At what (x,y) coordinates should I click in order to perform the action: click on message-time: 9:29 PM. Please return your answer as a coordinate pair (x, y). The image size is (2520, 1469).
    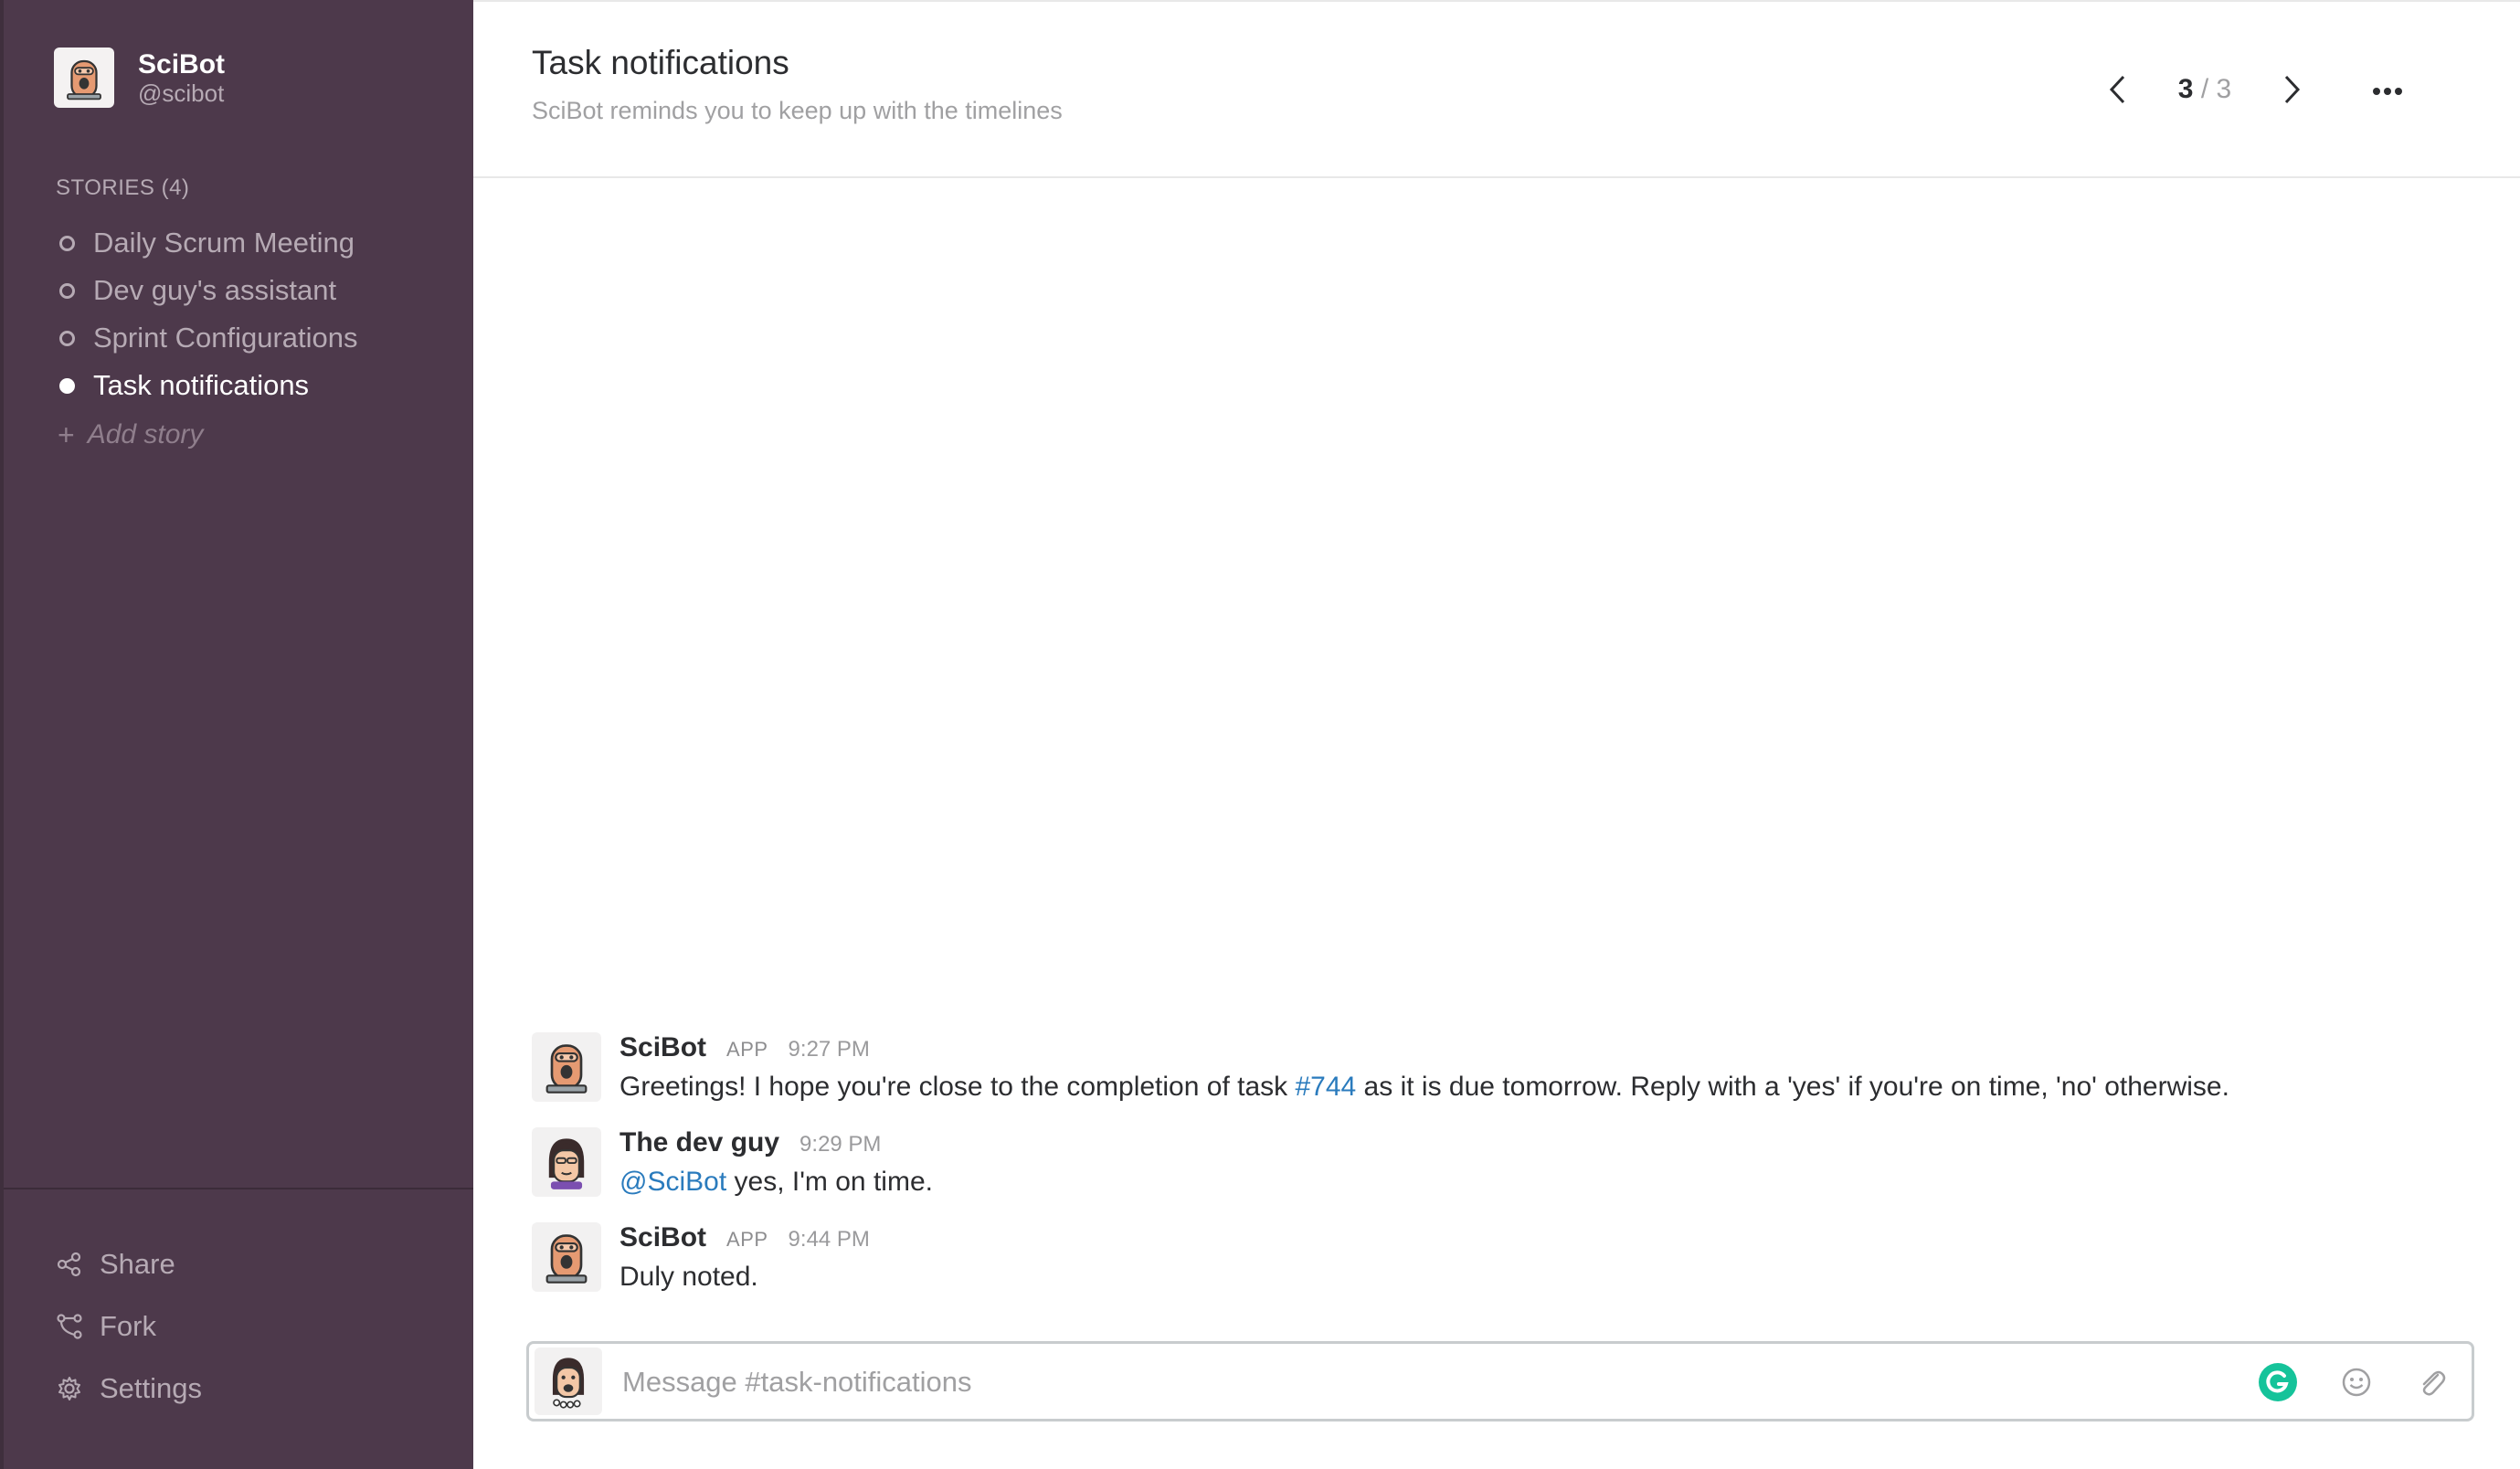
    Looking at the image, I should click on (840, 1144).